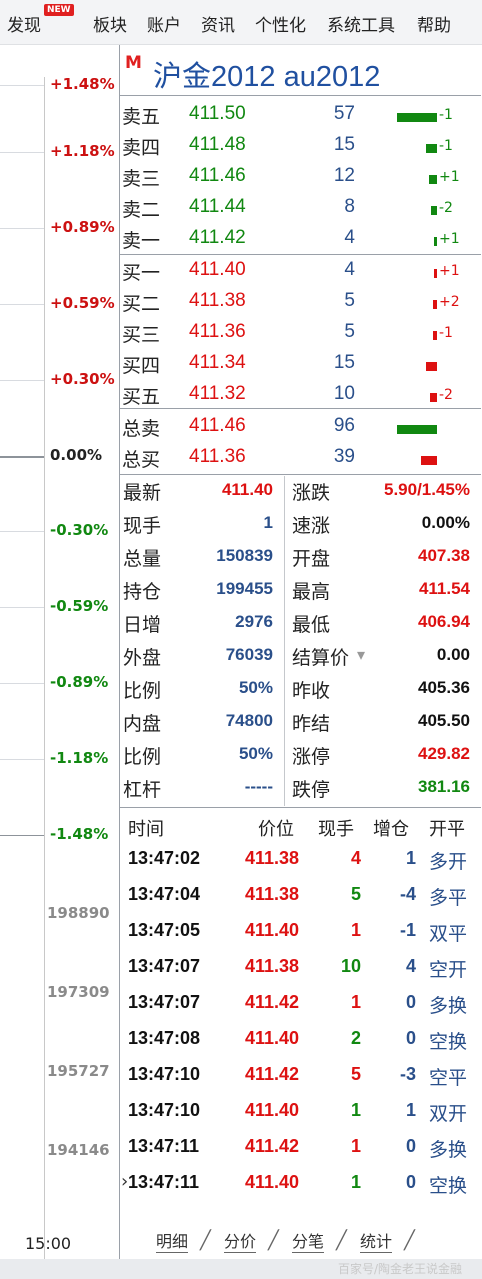 This screenshot has width=482, height=1279. I want to click on menu-help: 帮助, so click(434, 23).